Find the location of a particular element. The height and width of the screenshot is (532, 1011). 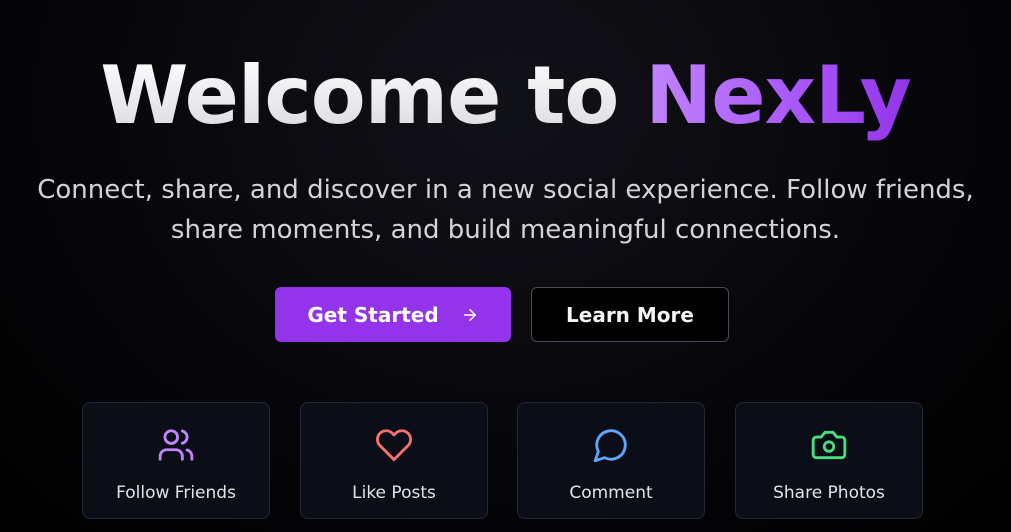

camera-icon is located at coordinates (829, 445).